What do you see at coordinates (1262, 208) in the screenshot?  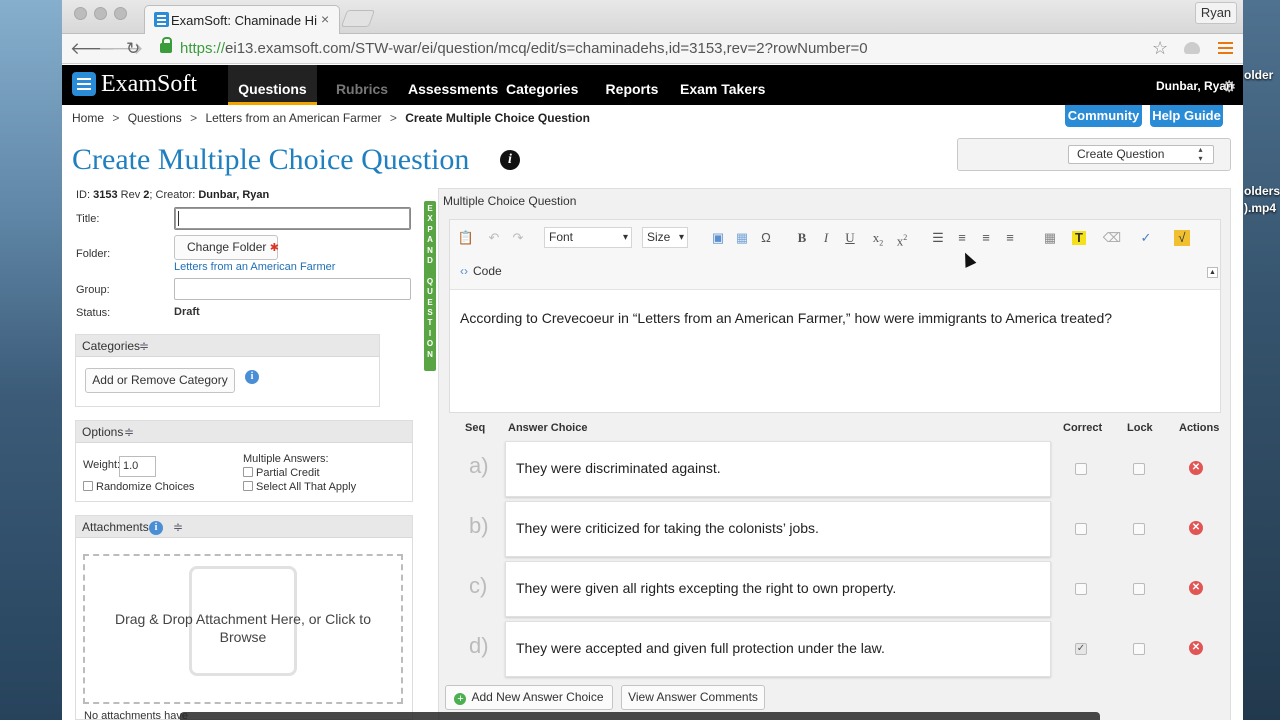 I see `desktop-file-label: ).mp4` at bounding box center [1262, 208].